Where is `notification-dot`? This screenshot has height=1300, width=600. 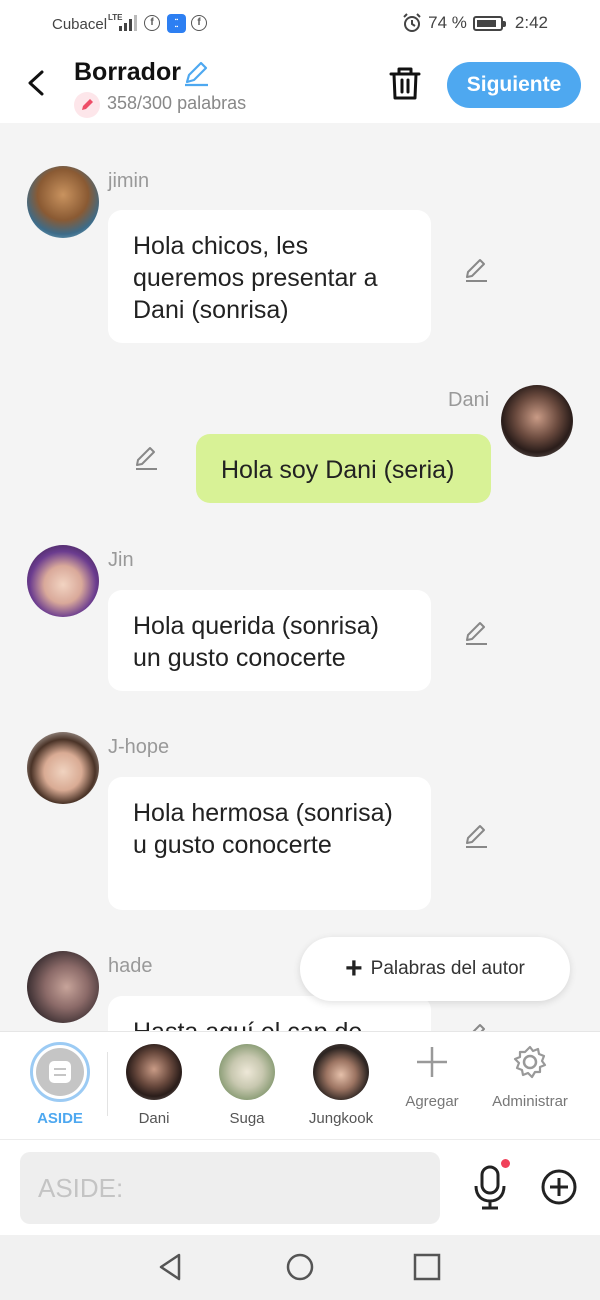
notification-dot is located at coordinates (505, 1163).